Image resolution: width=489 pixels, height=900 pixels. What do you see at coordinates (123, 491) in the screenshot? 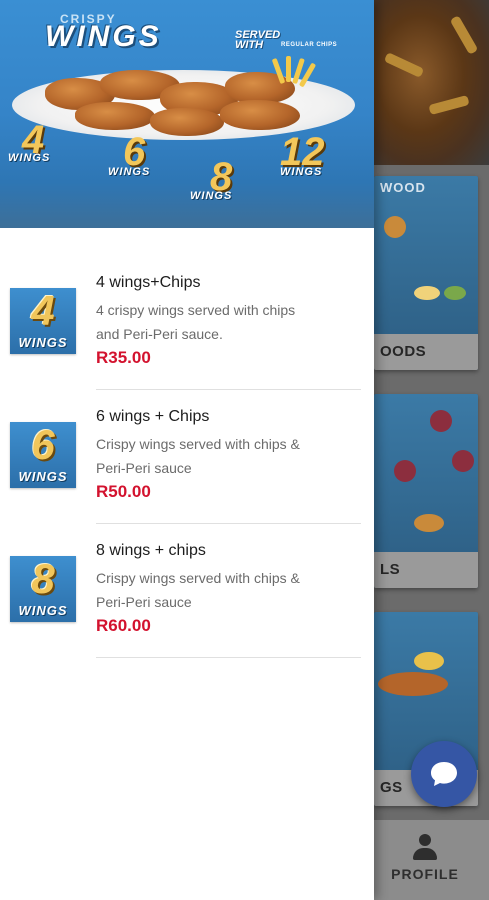
I see `item-price: R50.00` at bounding box center [123, 491].